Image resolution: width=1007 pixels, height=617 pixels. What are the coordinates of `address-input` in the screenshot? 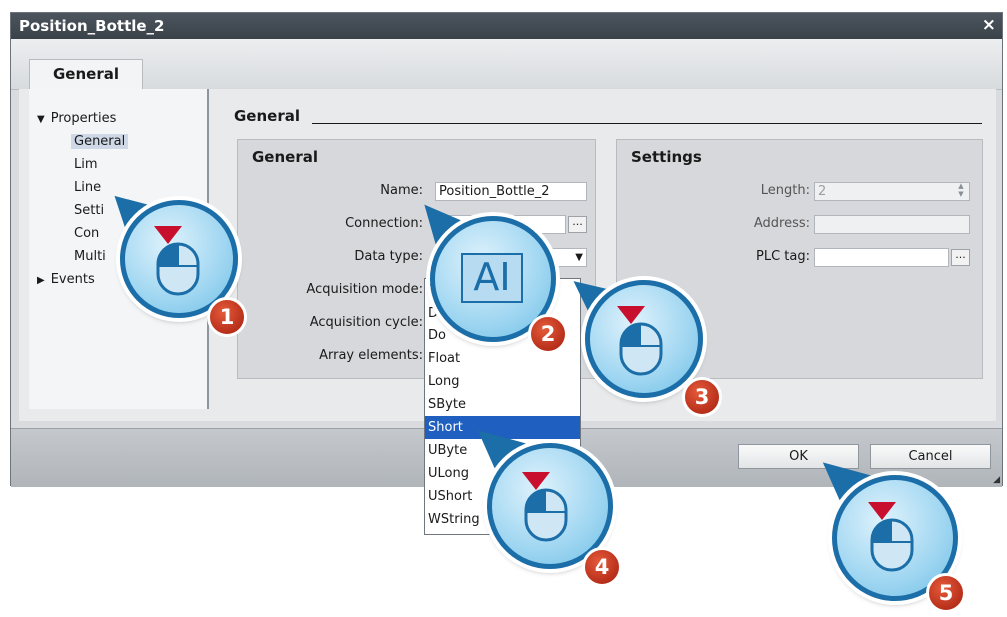 It's located at (892, 224).